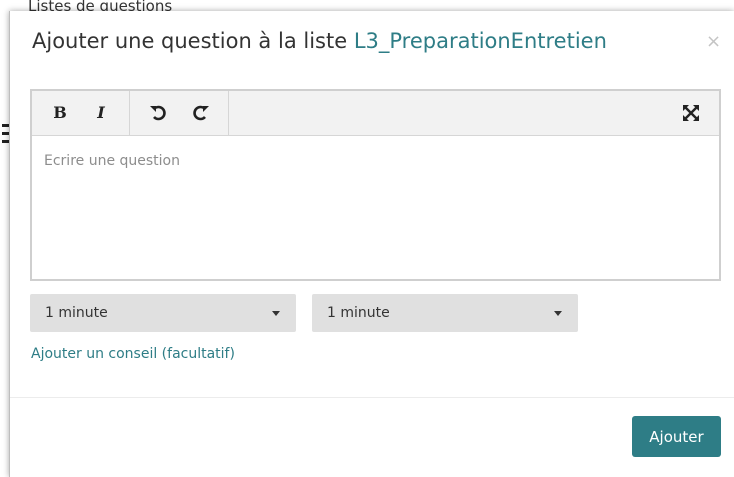 Image resolution: width=734 pixels, height=477 pixels. I want to click on bold-button: B, so click(60, 113).